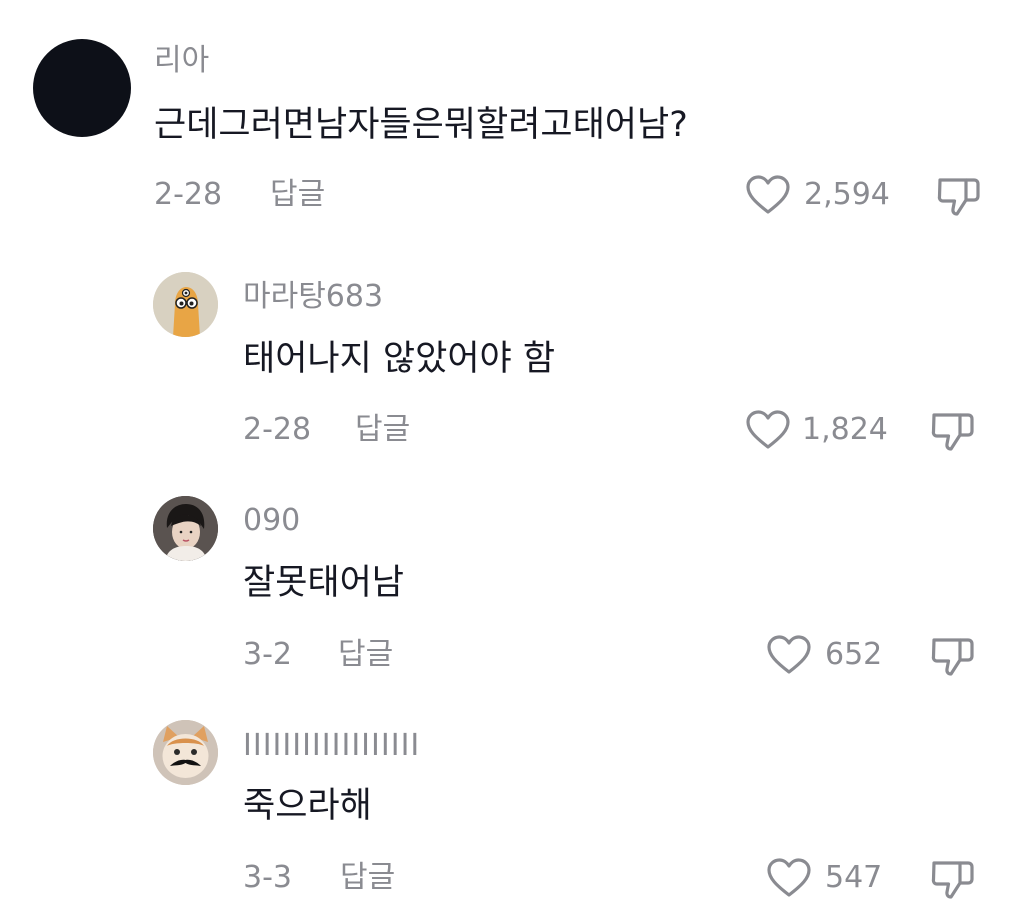 This screenshot has height=918, width=1024. What do you see at coordinates (854, 877) in the screenshot?
I see `like-count: 547` at bounding box center [854, 877].